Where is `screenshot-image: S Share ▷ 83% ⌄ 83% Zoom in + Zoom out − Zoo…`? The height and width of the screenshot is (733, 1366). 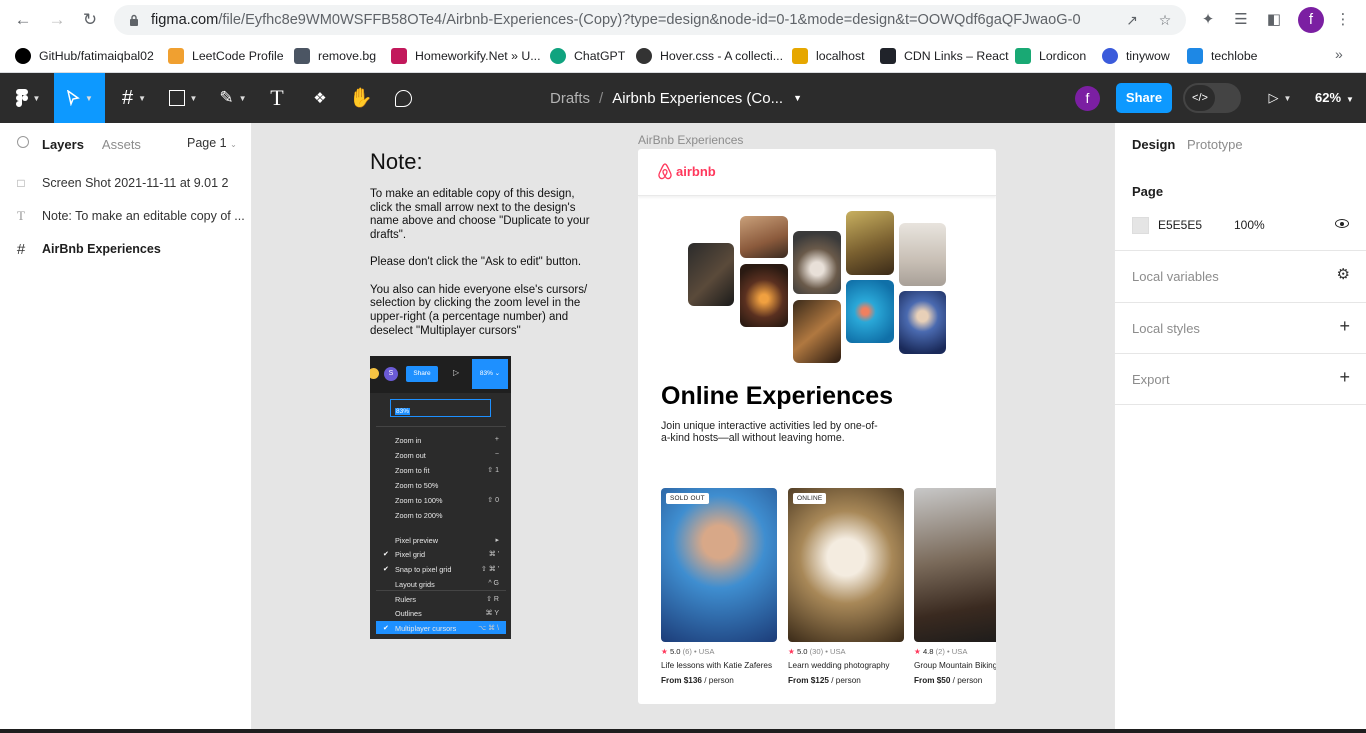
screenshot-image: S Share ▷ 83% ⌄ 83% Zoom in + Zoom out − Zoo… is located at coordinates (440, 497).